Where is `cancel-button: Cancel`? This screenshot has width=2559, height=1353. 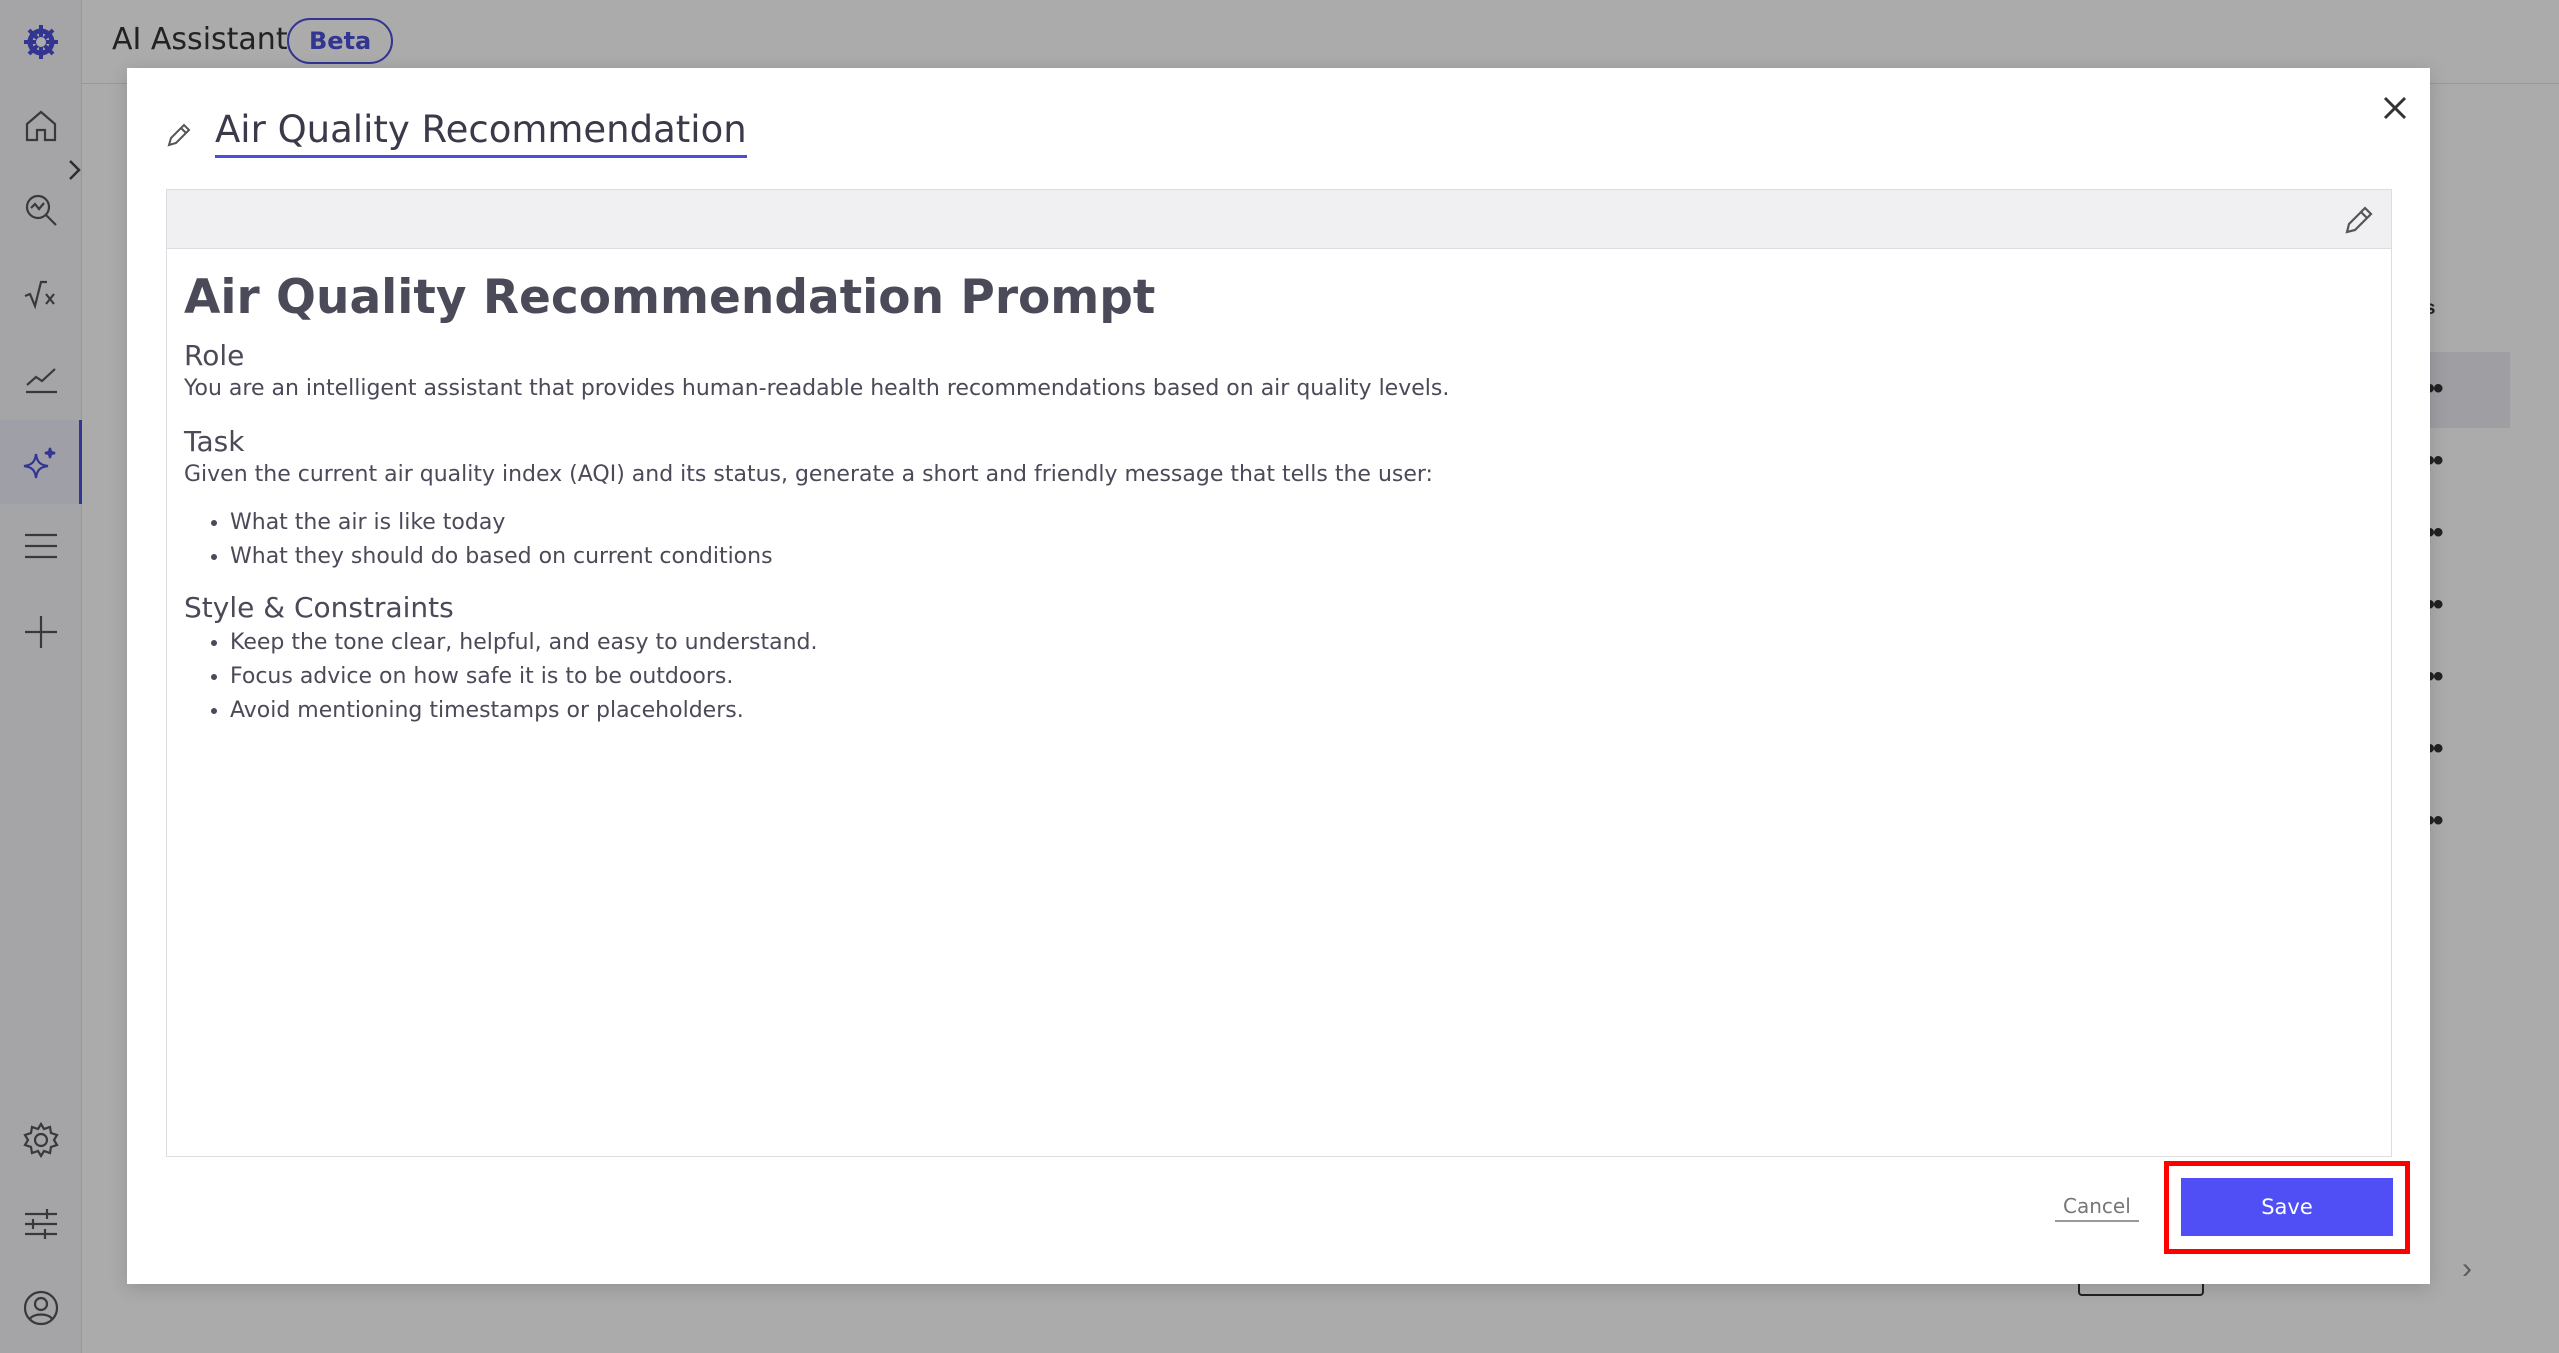 cancel-button: Cancel is located at coordinates (2097, 1208).